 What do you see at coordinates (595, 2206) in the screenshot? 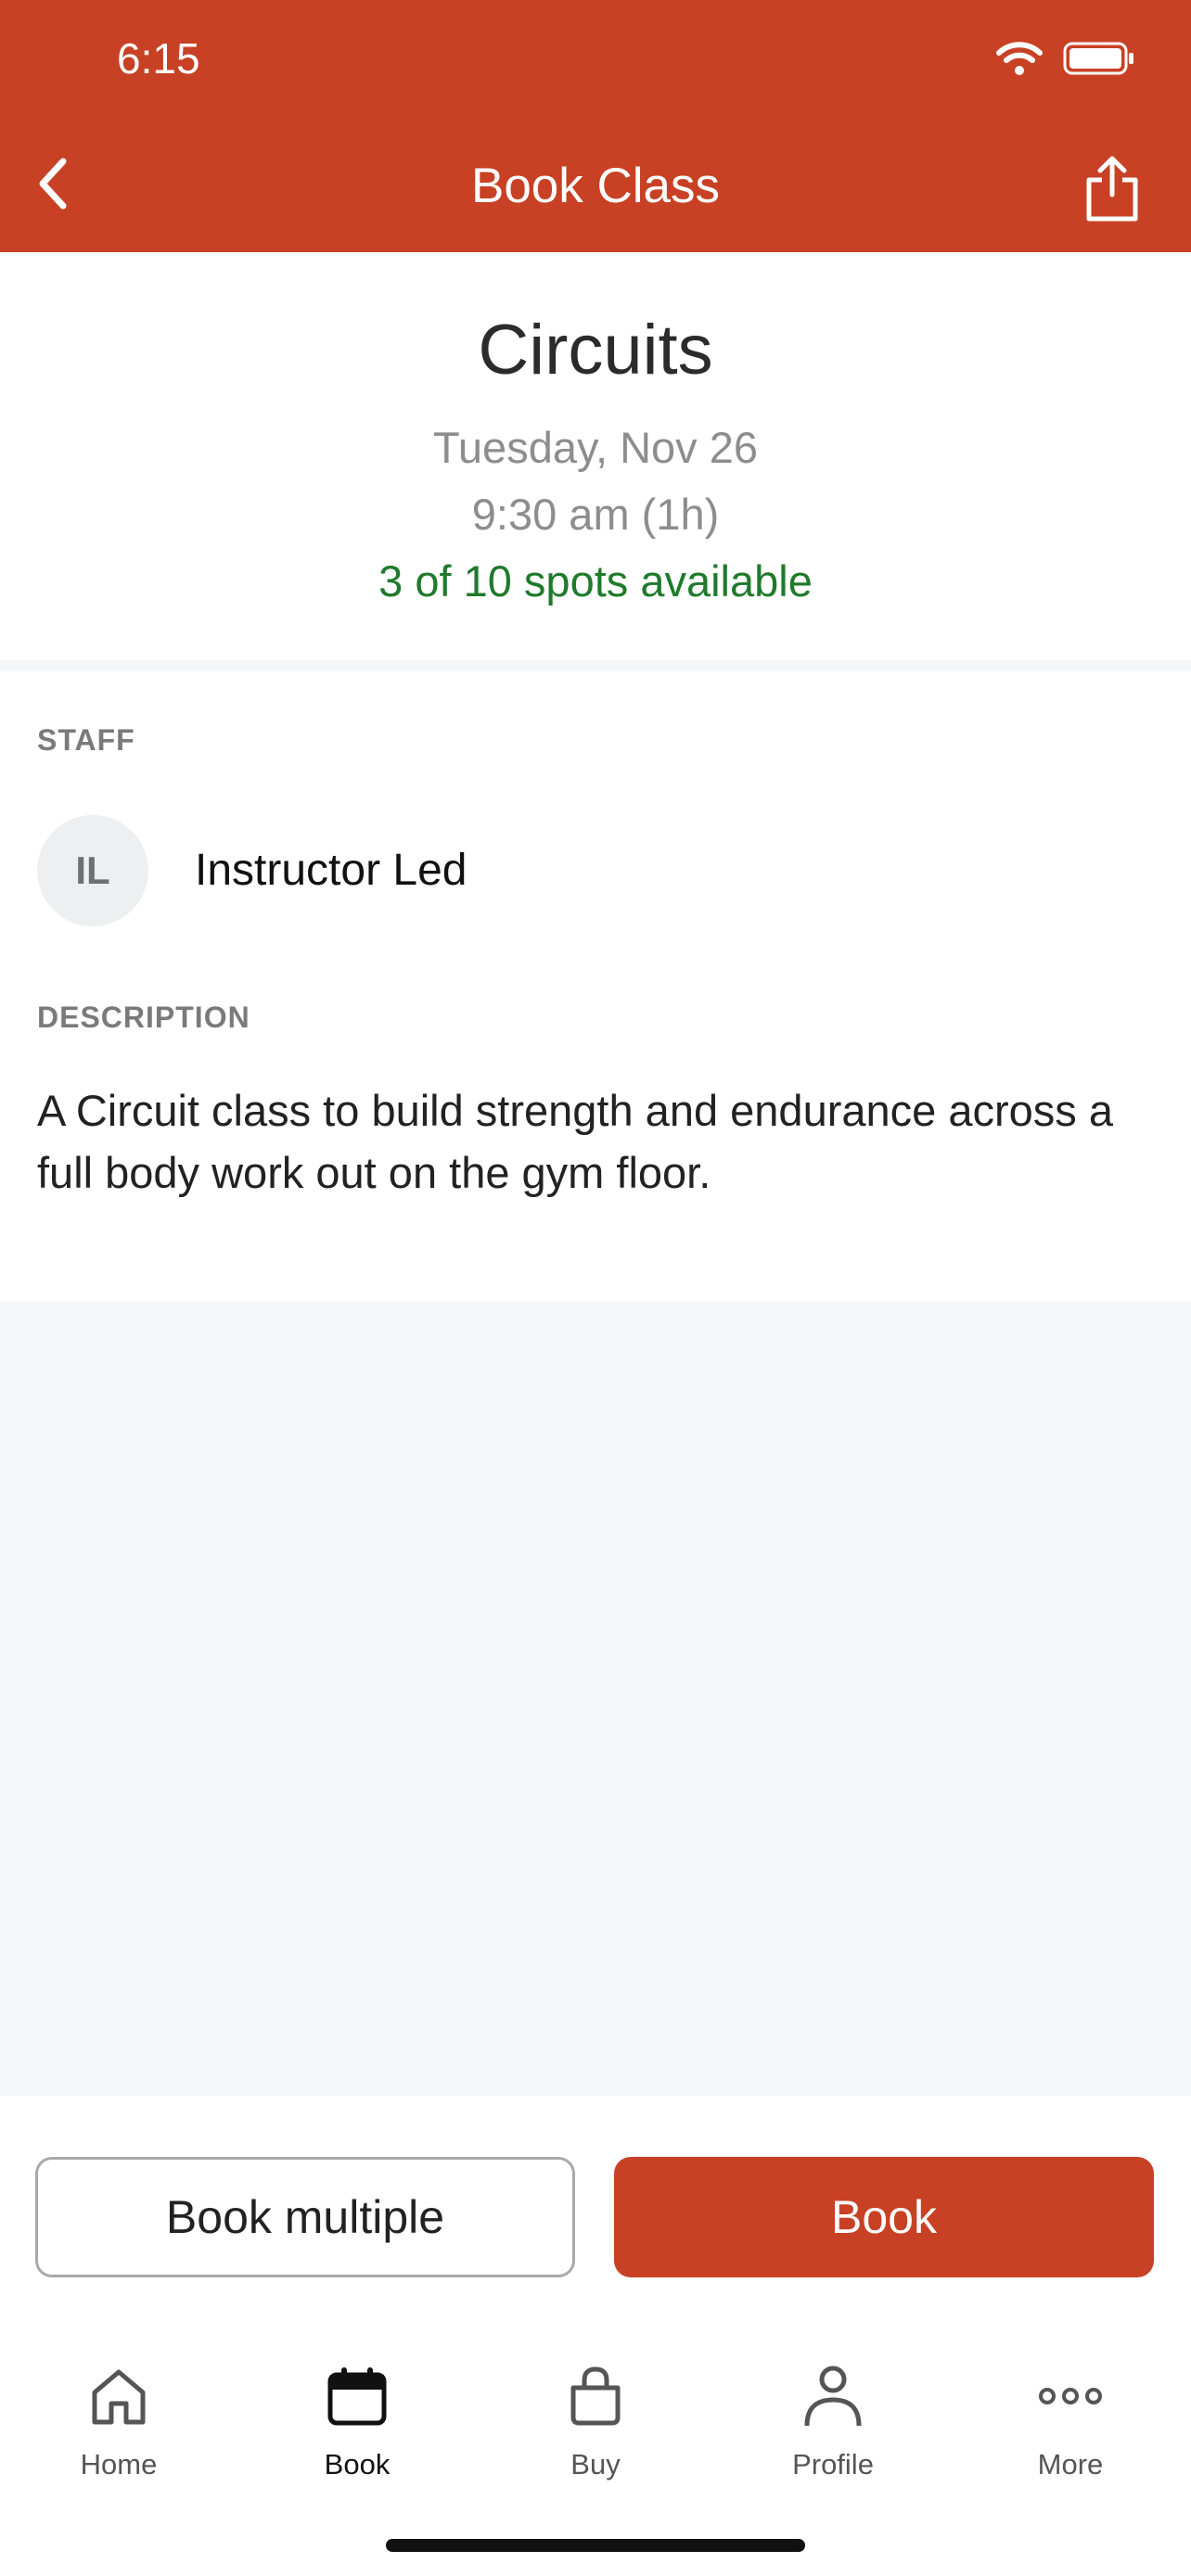
I see `action-bar: Book multiple Book` at bounding box center [595, 2206].